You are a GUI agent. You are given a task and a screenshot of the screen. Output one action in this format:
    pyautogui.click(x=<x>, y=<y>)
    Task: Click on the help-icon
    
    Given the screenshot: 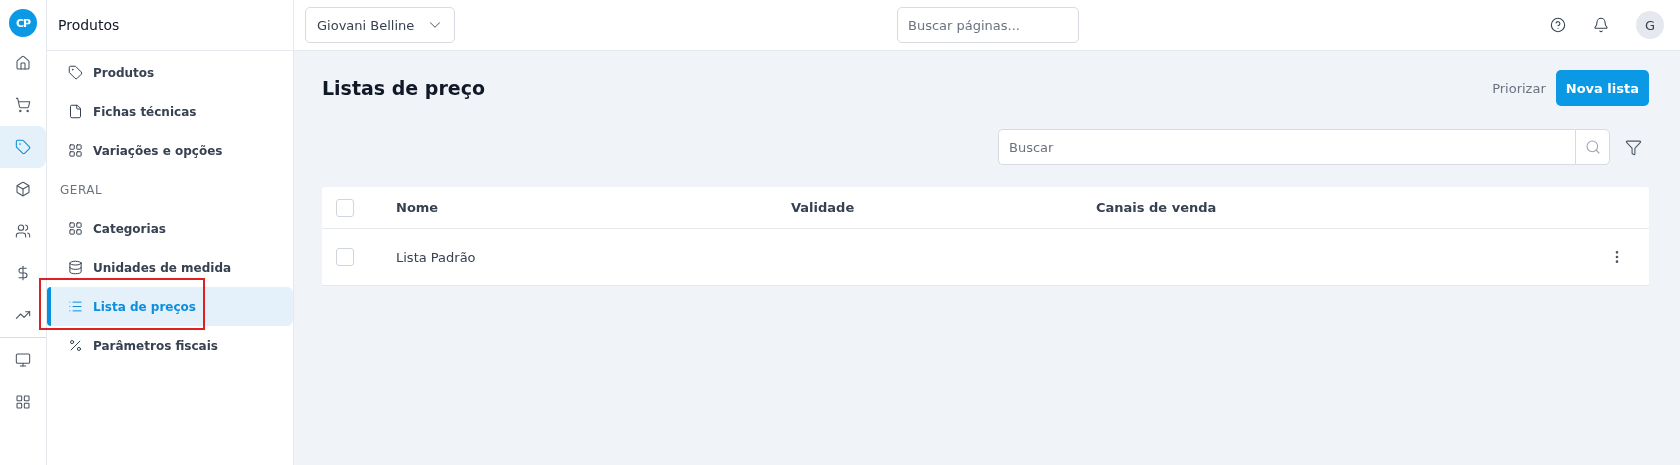 What is the action you would take?
    pyautogui.click(x=1558, y=25)
    